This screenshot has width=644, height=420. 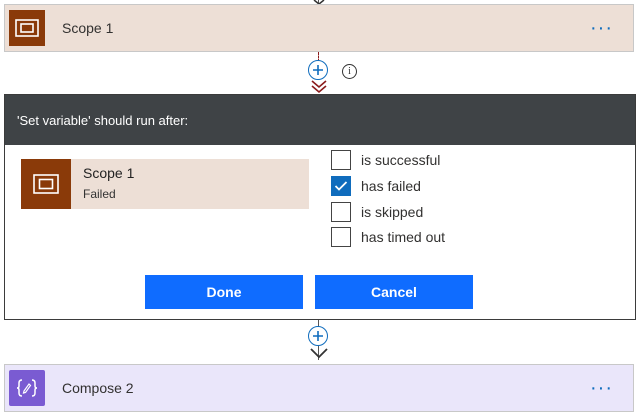 I want to click on checkmark-icon, so click(x=341, y=186).